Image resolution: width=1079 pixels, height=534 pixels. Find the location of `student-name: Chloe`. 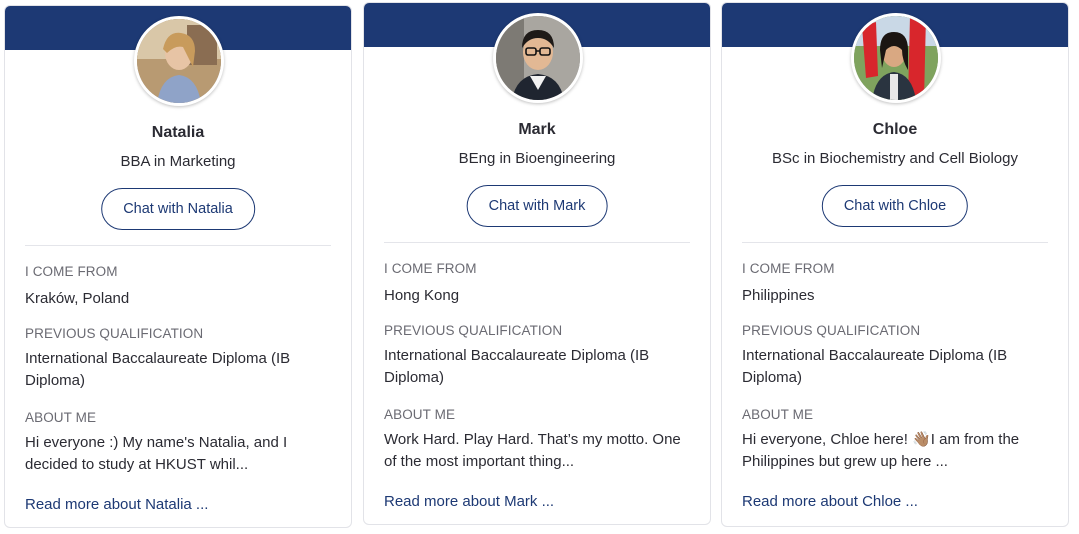

student-name: Chloe is located at coordinates (895, 129).